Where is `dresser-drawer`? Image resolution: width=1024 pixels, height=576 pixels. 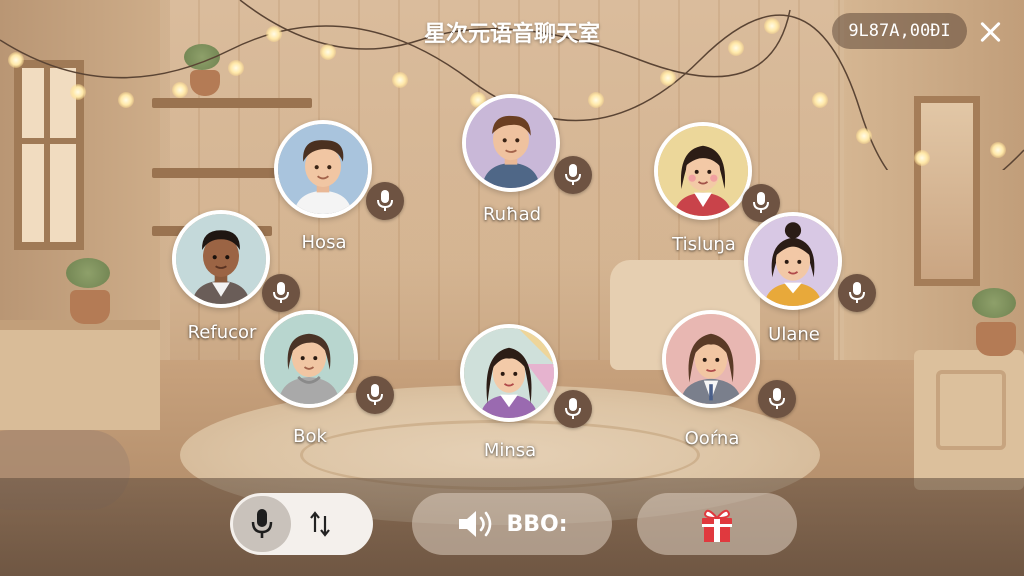
dresser-drawer is located at coordinates (971, 410).